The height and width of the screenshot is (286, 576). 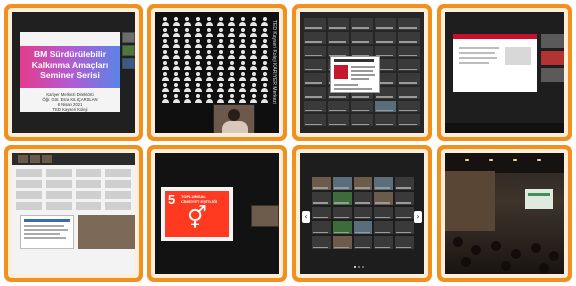 What do you see at coordinates (265, 216) in the screenshot?
I see `speaker-video` at bounding box center [265, 216].